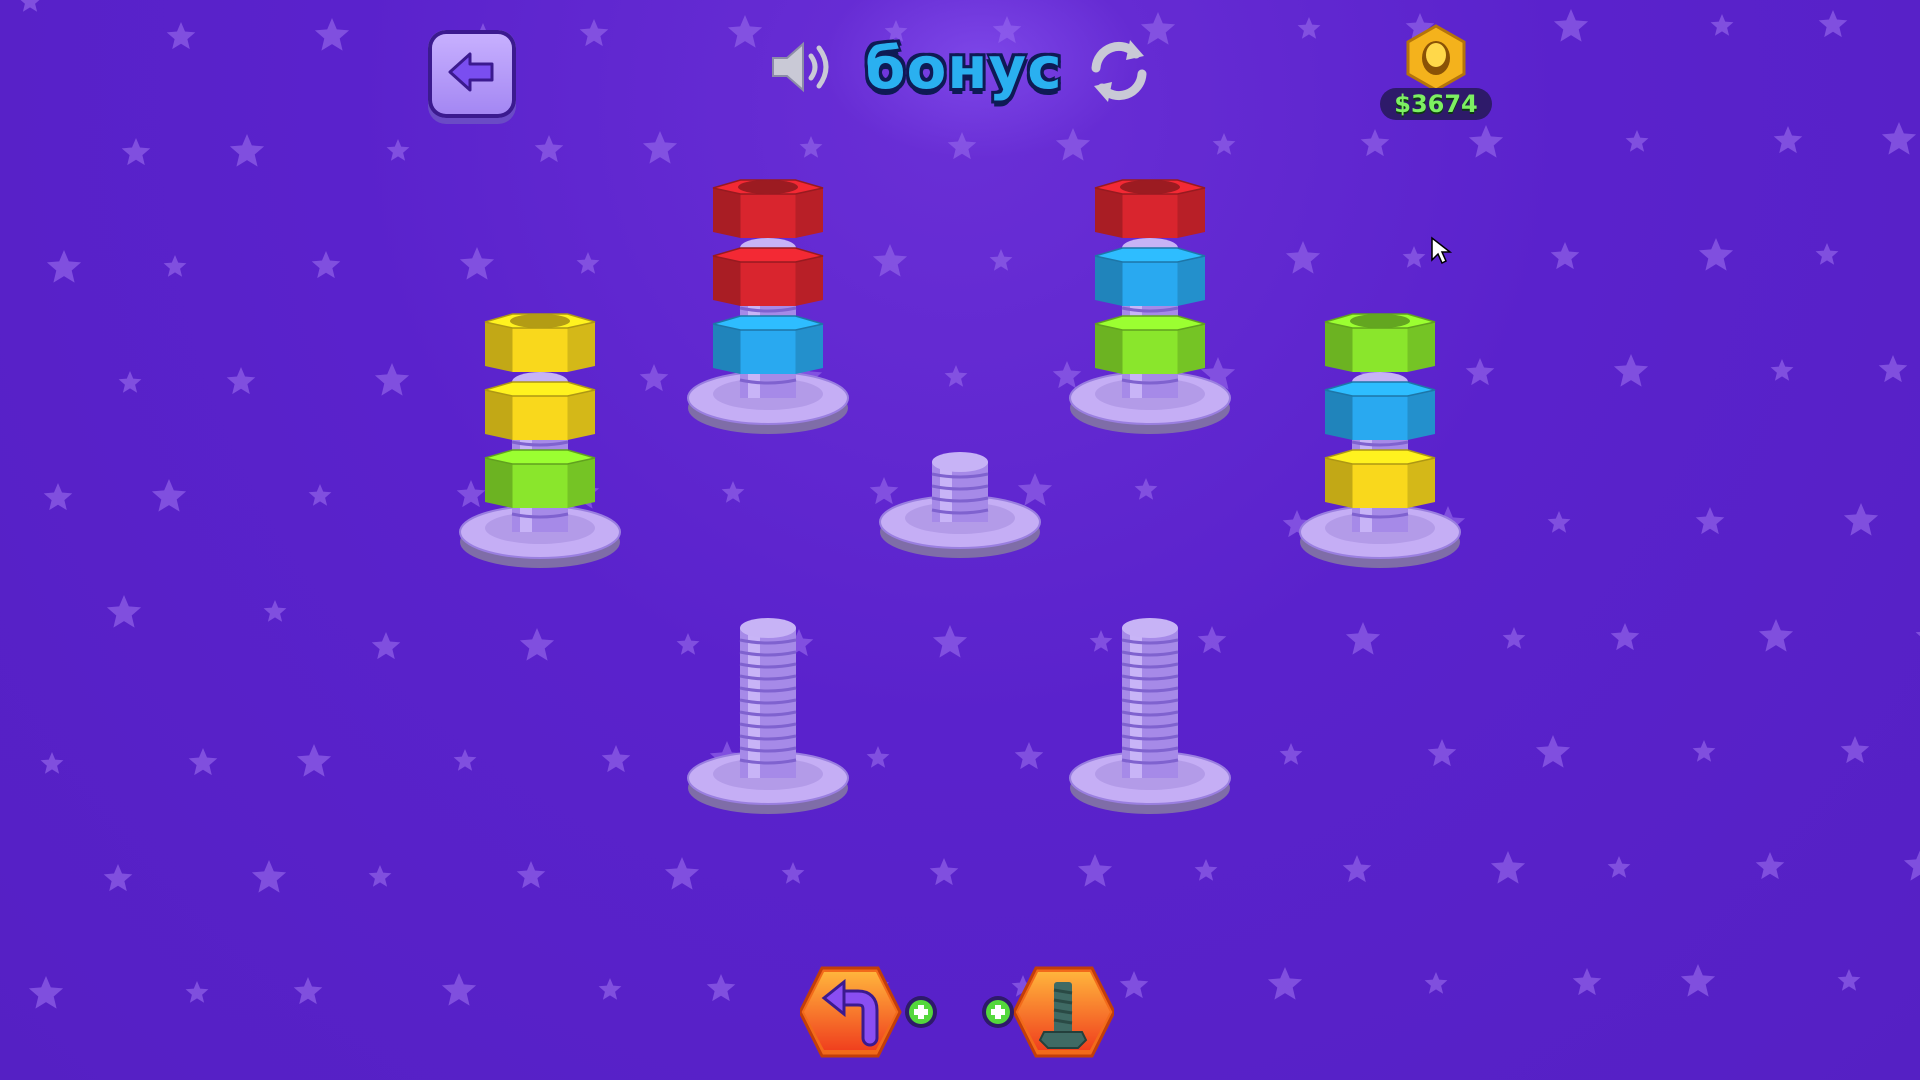 Image resolution: width=1920 pixels, height=1080 pixels. I want to click on undo-button, so click(870, 1012).